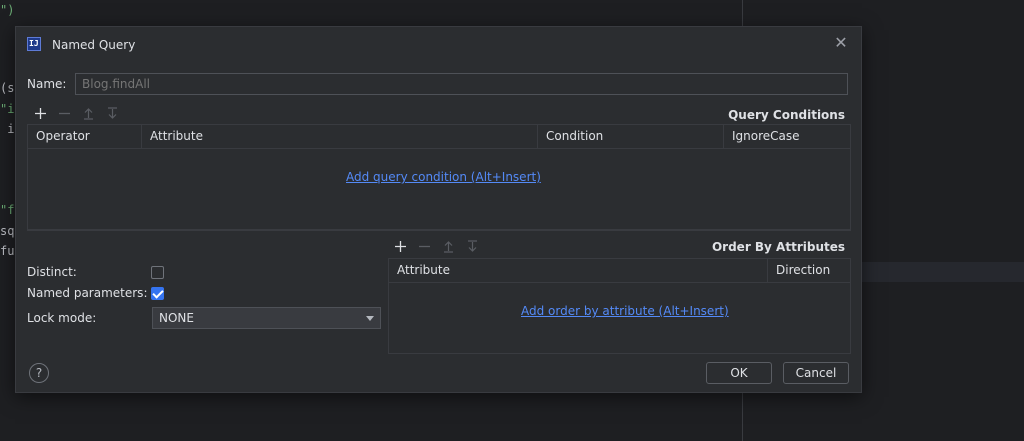 The height and width of the screenshot is (441, 1024). Describe the element at coordinates (739, 373) in the screenshot. I see `ok-button: OK` at that location.